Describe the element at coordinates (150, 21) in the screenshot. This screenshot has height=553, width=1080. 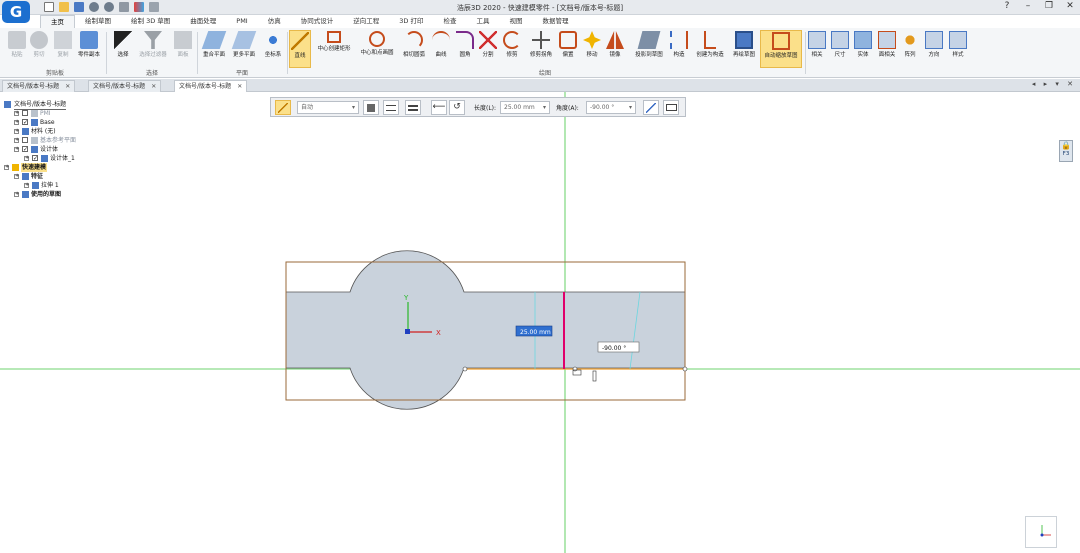
I see `tab-3d-sketch: 绘制 3D 草图` at that location.